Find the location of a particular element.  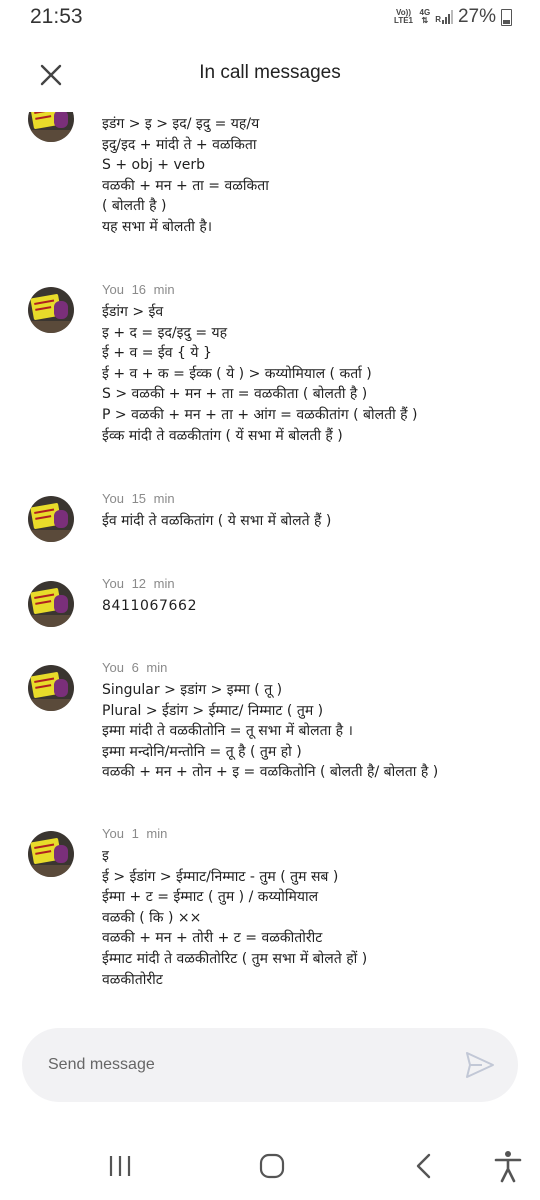

message-input: Send message is located at coordinates (101, 1065).